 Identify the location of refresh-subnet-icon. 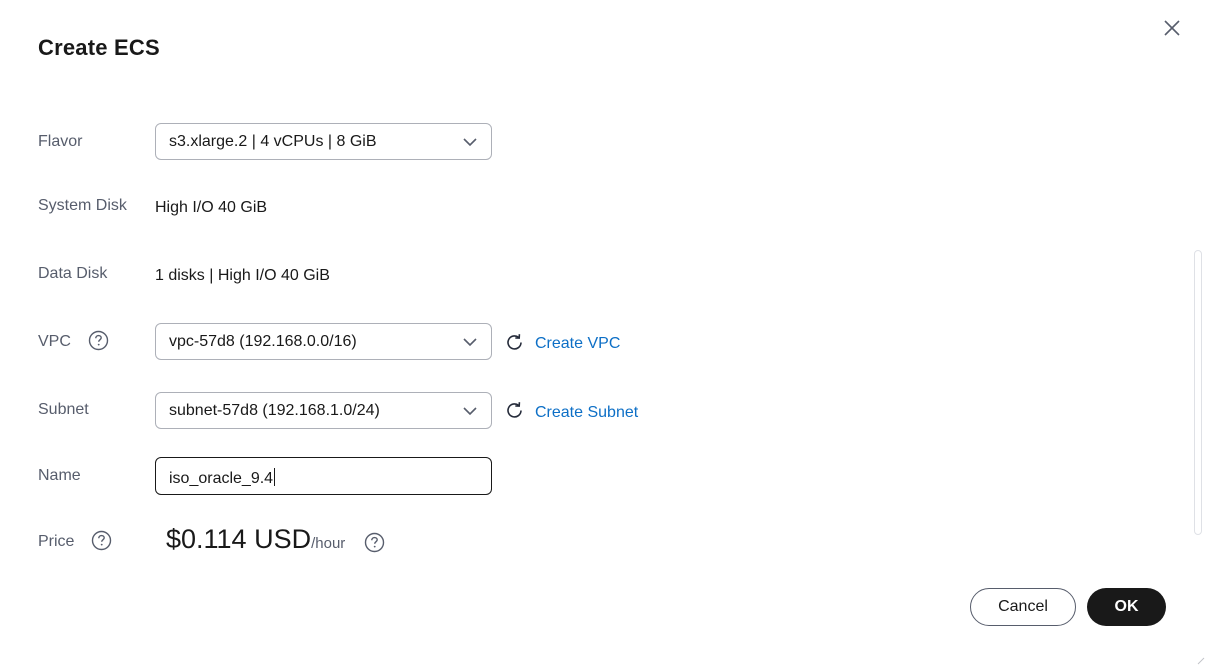
(514, 410).